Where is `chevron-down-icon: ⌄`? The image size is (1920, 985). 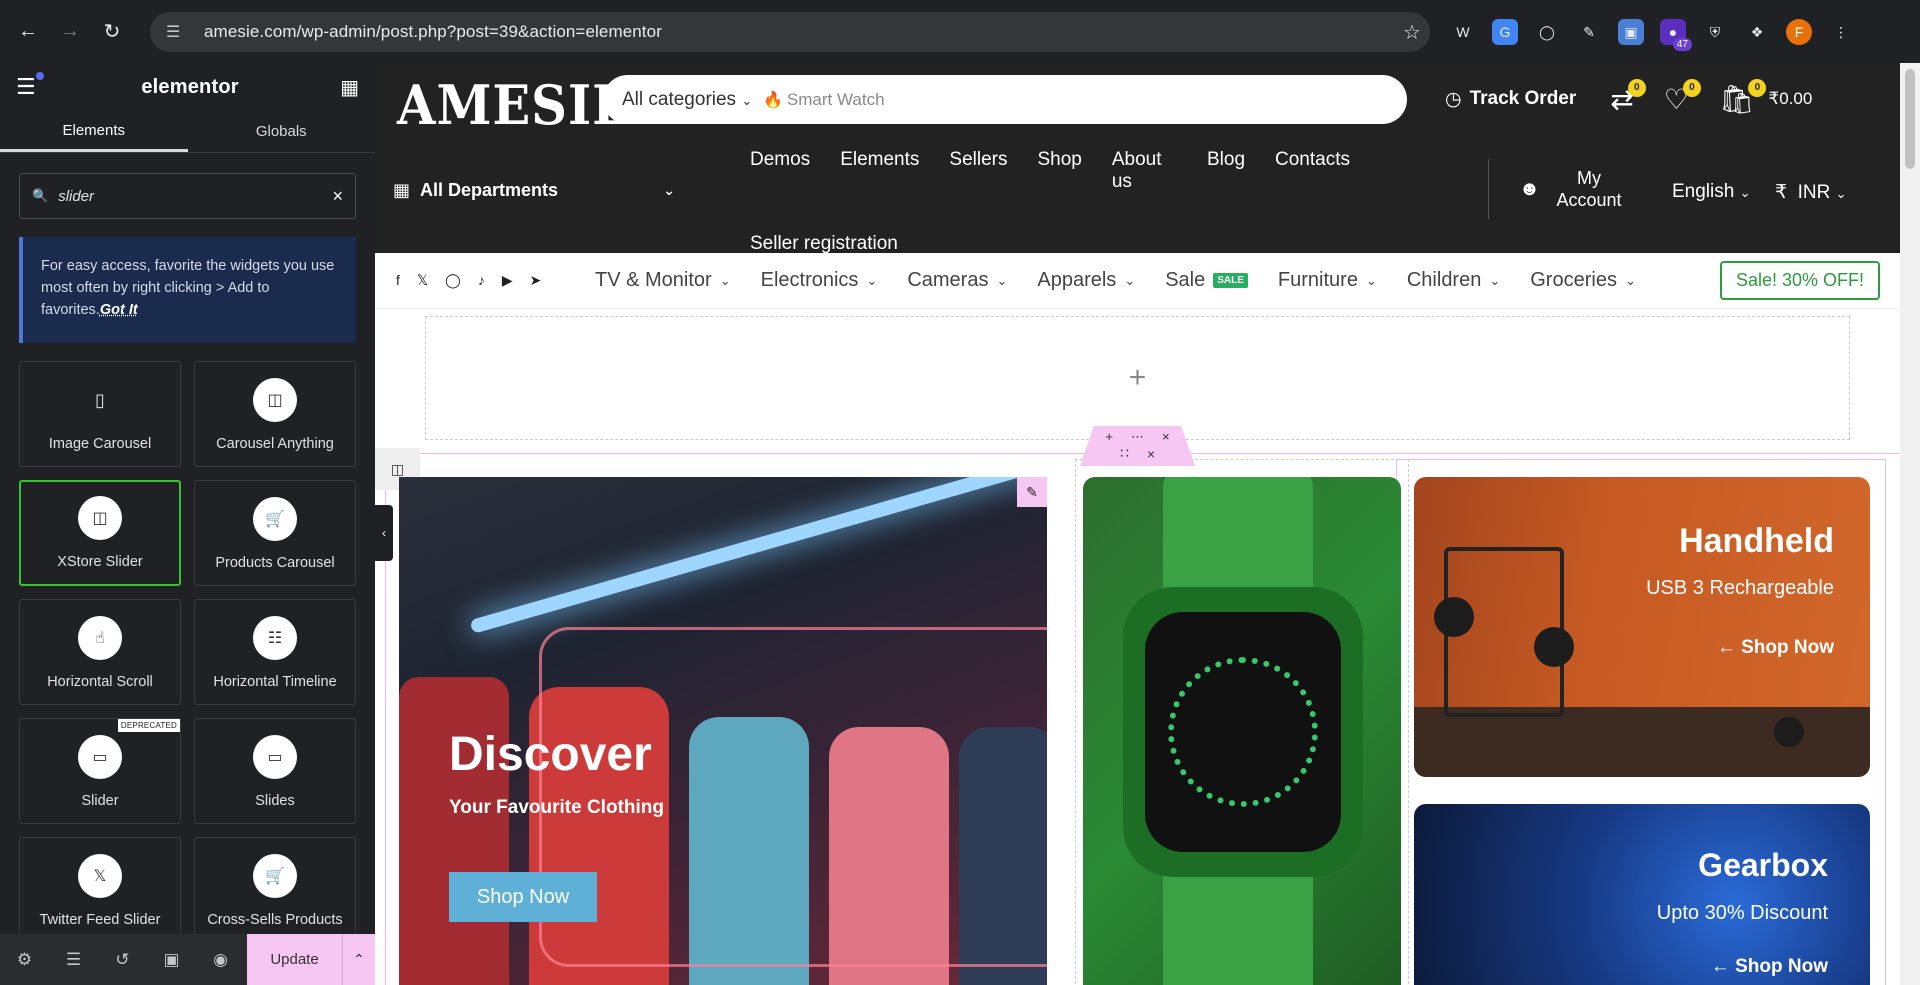 chevron-down-icon: ⌄ is located at coordinates (1745, 192).